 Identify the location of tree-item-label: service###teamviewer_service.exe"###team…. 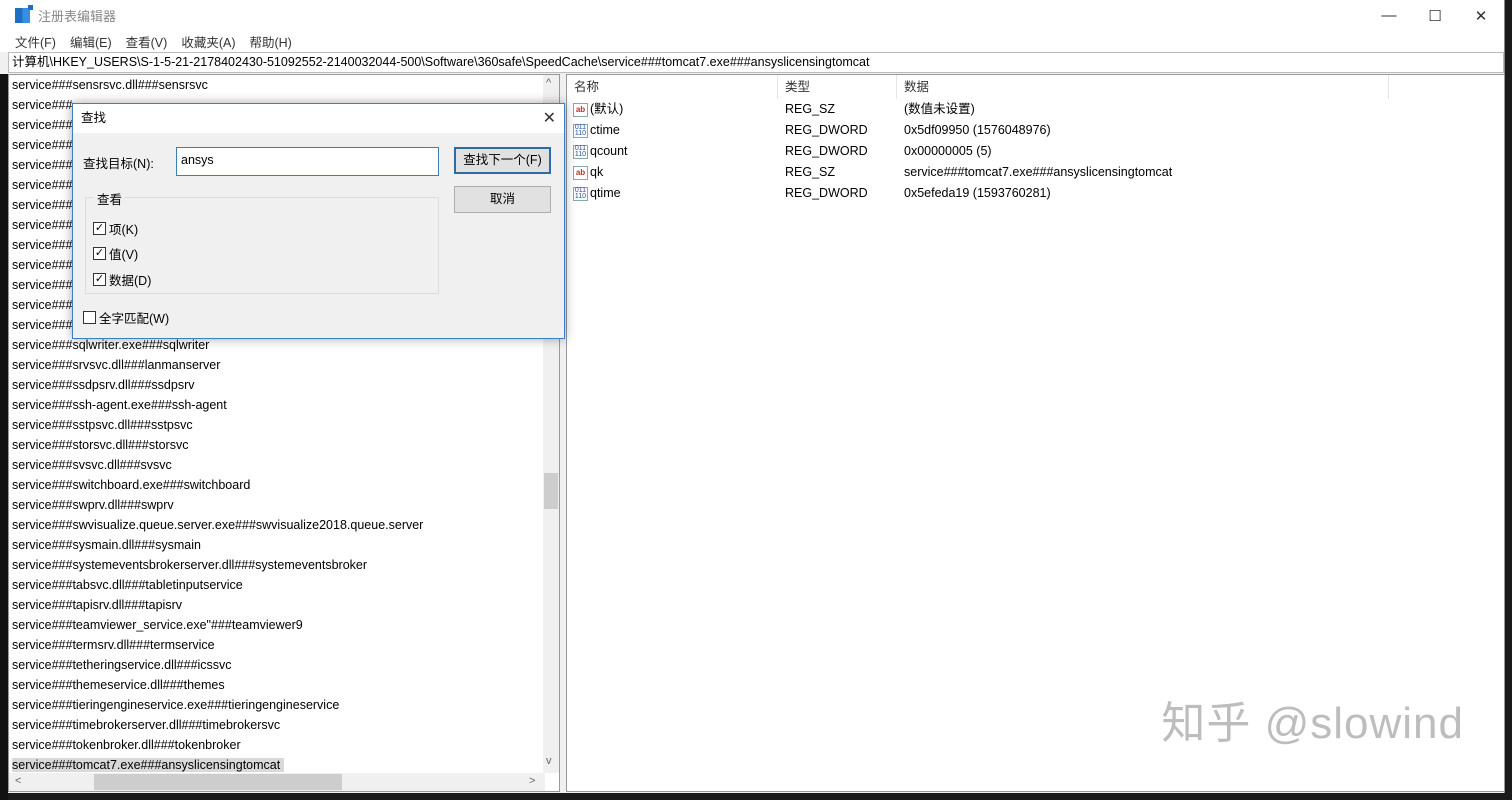
(157, 625).